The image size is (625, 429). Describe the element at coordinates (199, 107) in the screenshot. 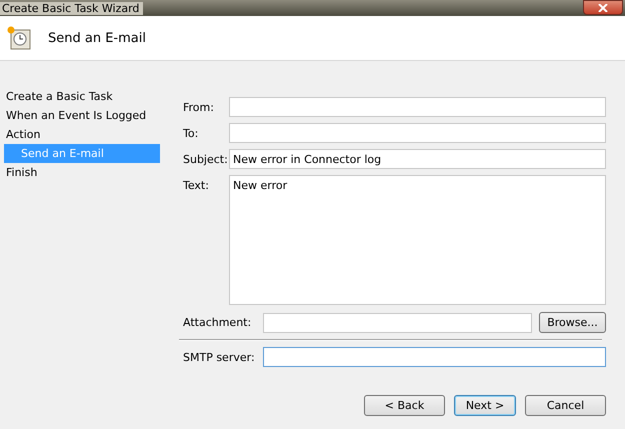

I see `field-label: From:` at that location.